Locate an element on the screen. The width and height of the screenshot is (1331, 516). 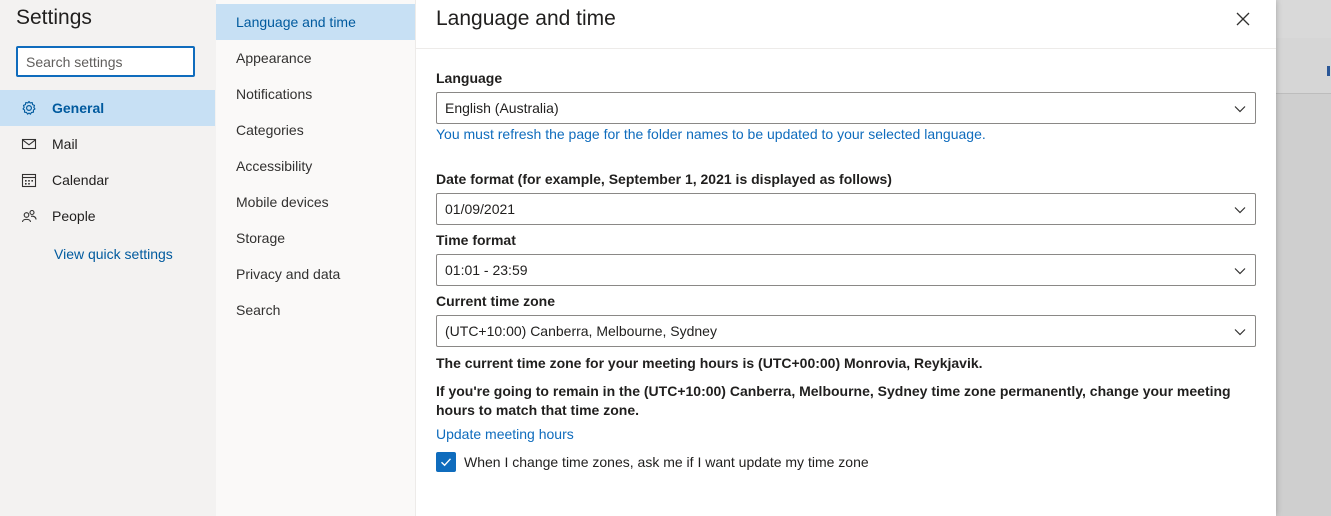
subnav-item-accessibility: Accessibility is located at coordinates (315, 166).